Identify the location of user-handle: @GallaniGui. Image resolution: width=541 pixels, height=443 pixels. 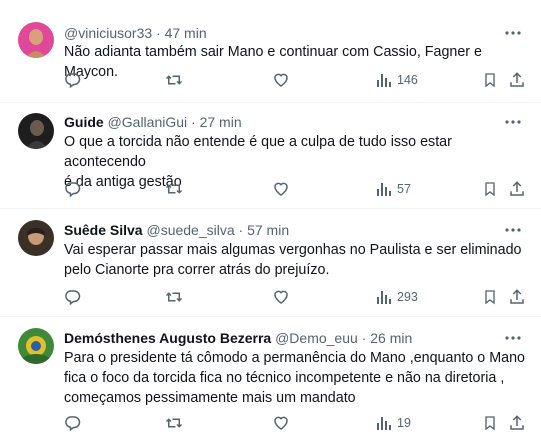
(148, 122).